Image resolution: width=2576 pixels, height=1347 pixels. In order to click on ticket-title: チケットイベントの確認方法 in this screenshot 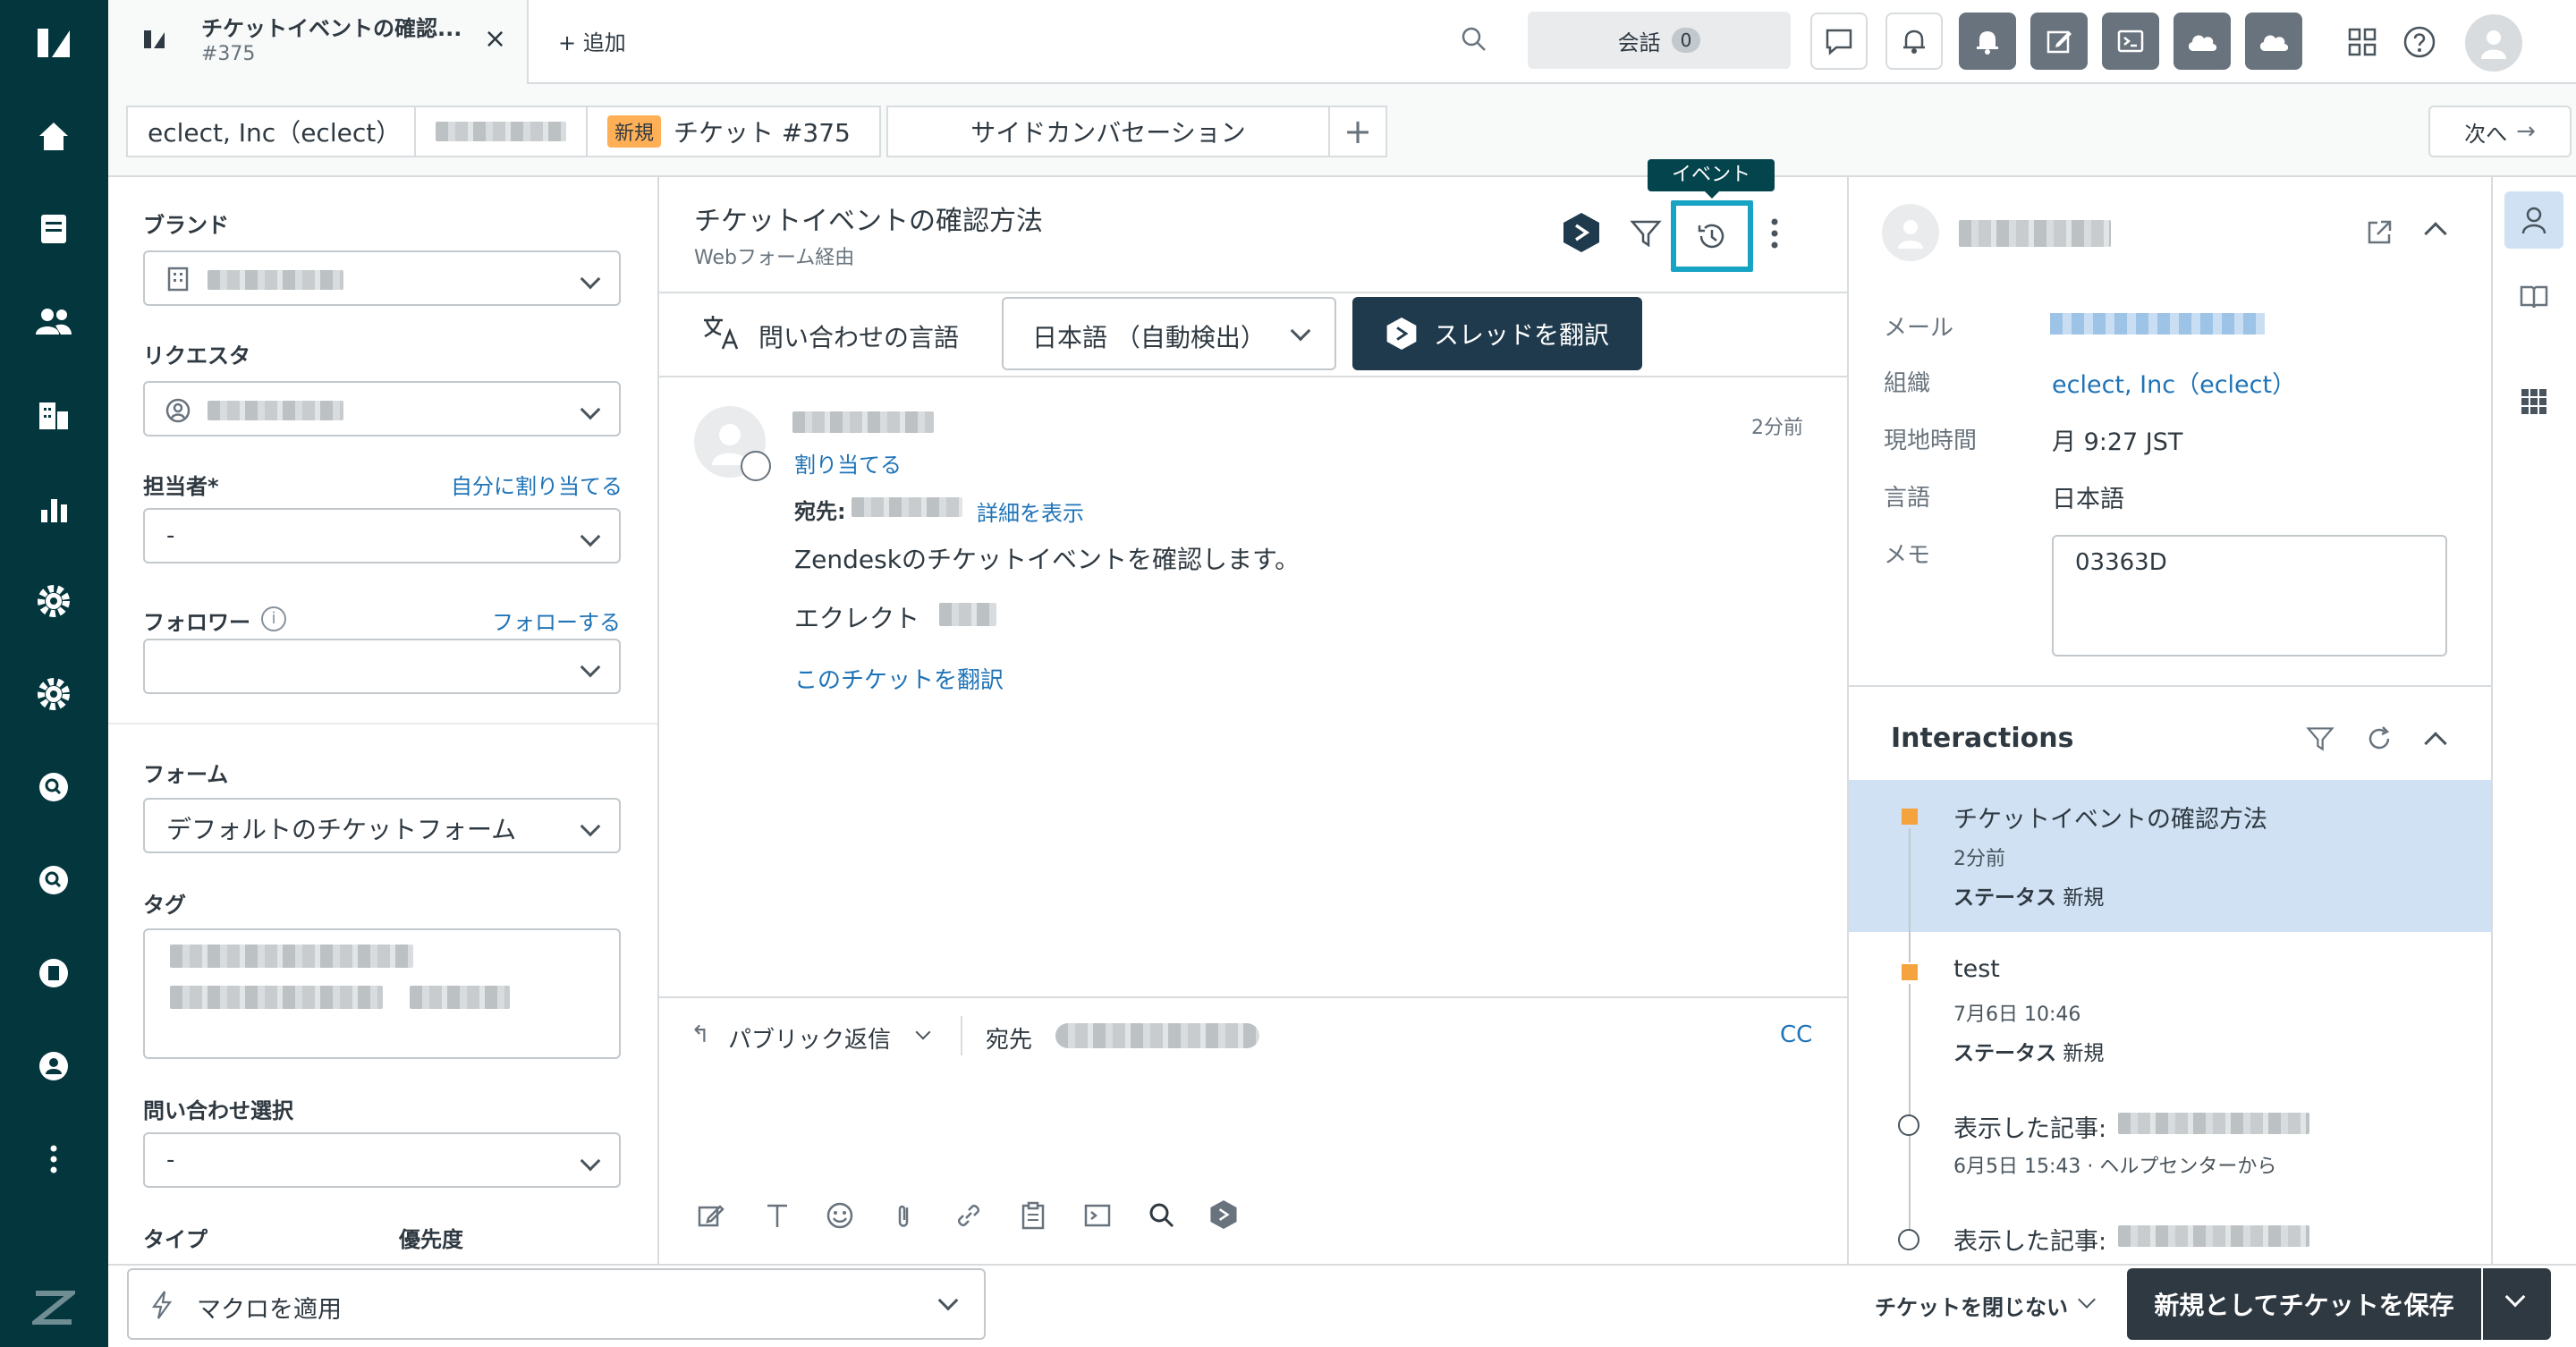, I will do `click(868, 218)`.